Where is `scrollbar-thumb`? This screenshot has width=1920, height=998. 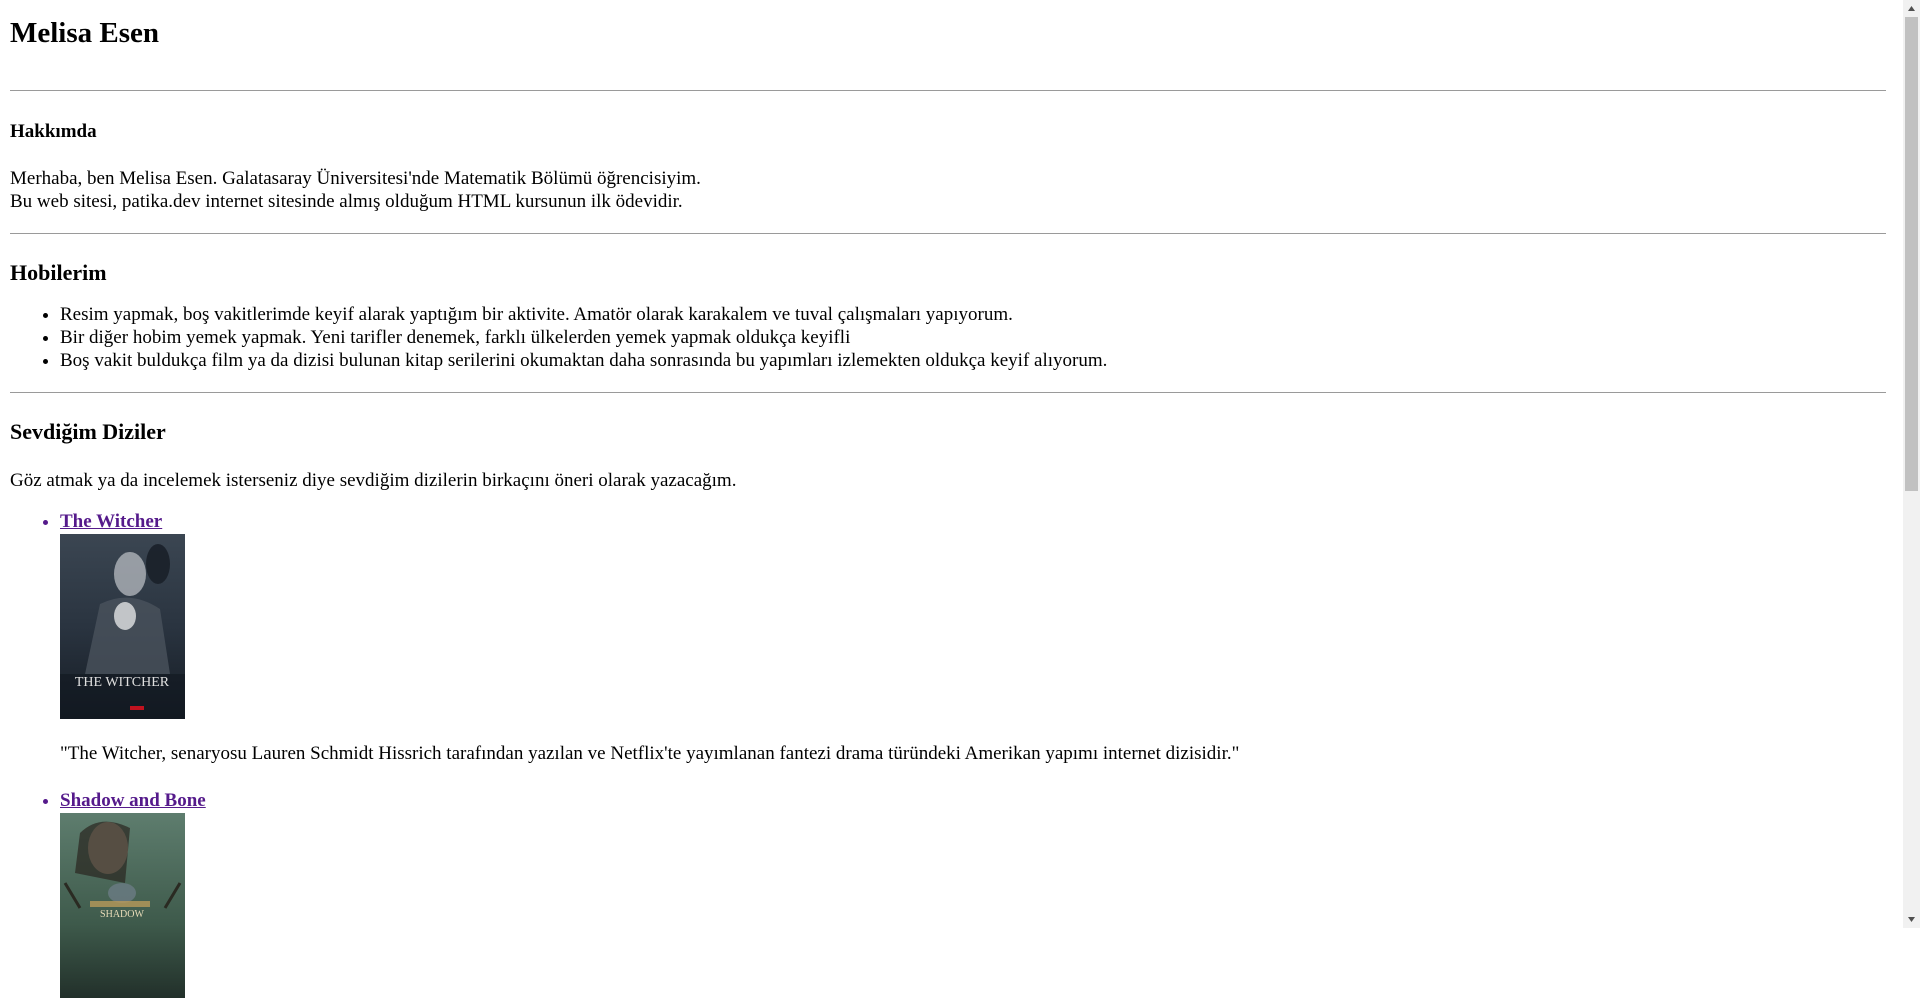
scrollbar-thumb is located at coordinates (1911, 254).